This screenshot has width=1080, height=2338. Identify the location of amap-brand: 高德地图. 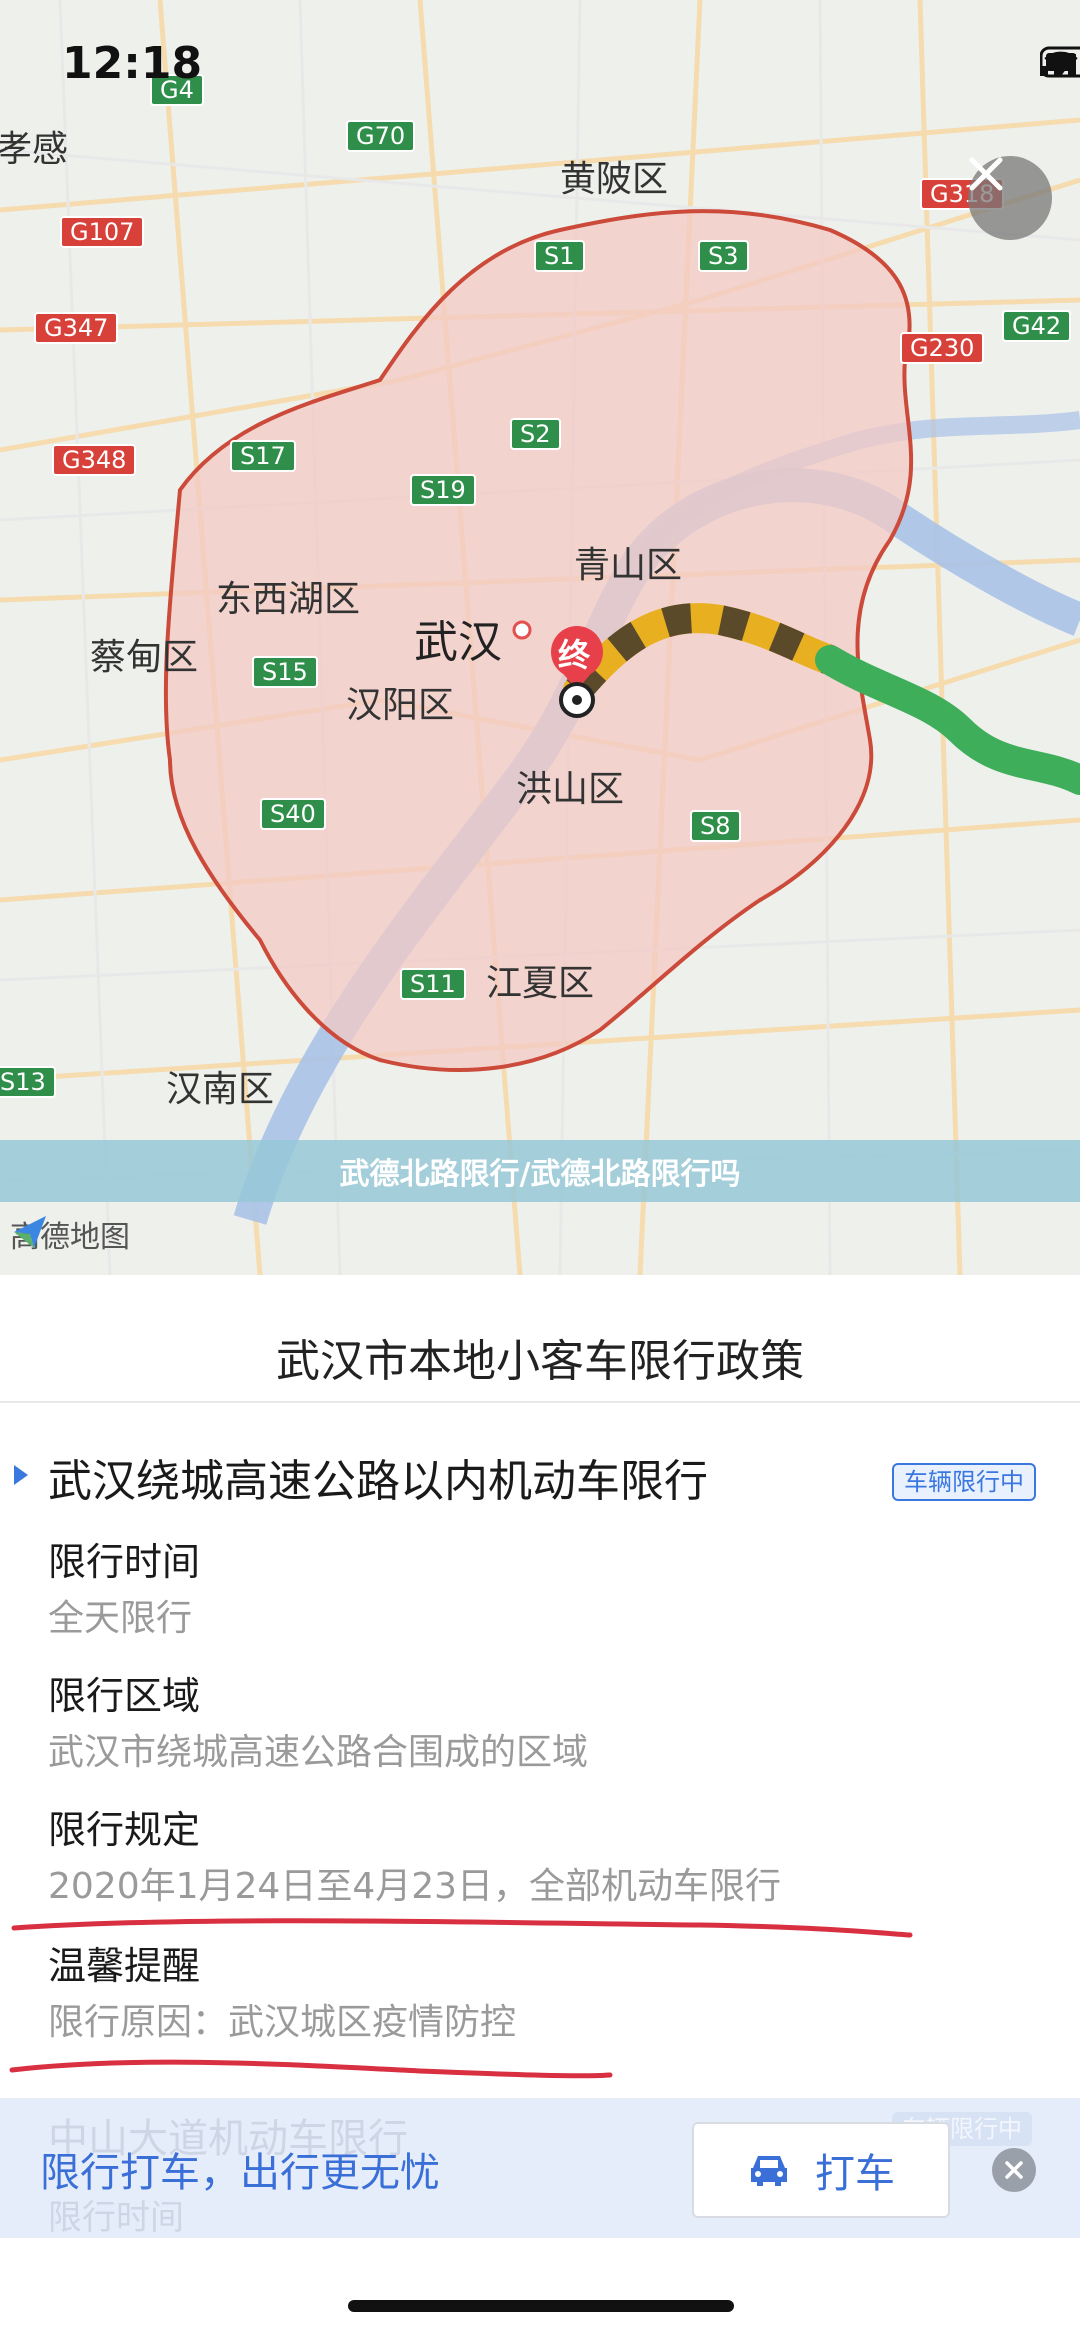
(70, 1234).